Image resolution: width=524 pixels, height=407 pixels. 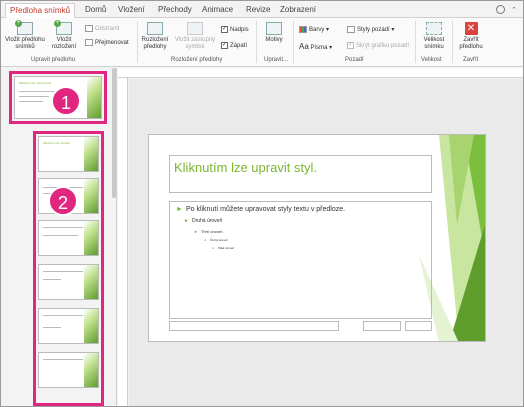 What do you see at coordinates (239, 46) in the screenshot?
I see `footer-checkbox-label: Zápatí` at bounding box center [239, 46].